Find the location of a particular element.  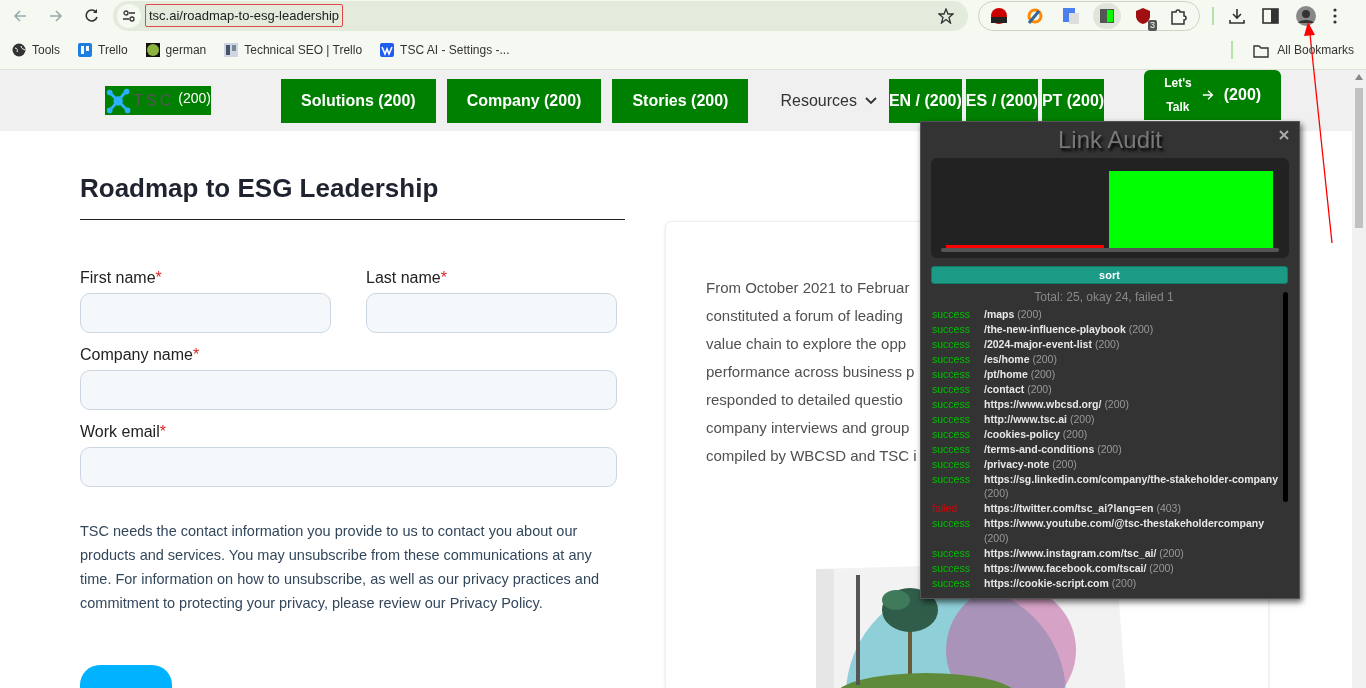

link-text: /the-new-influence-playbook (200) is located at coordinates (1069, 328).